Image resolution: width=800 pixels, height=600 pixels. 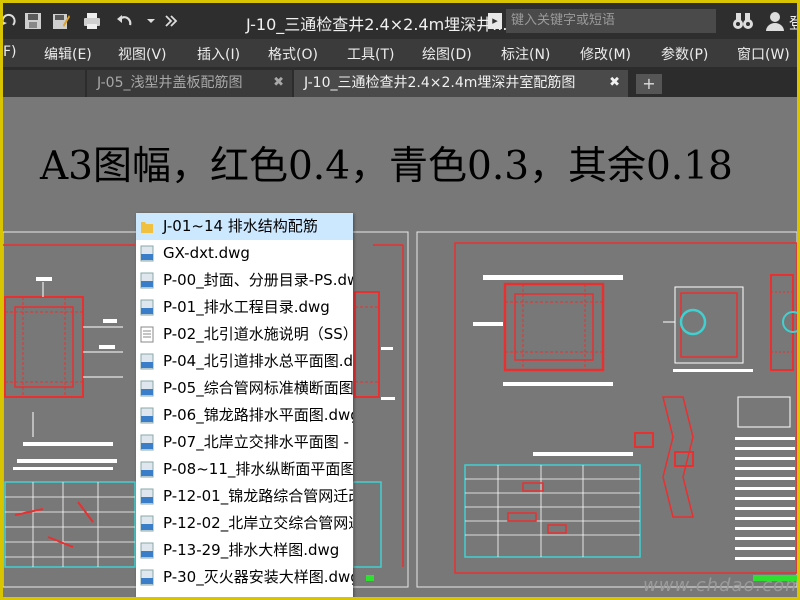 I want to click on file-item: P-01_排水工程目录.dwg, so click(x=244, y=307).